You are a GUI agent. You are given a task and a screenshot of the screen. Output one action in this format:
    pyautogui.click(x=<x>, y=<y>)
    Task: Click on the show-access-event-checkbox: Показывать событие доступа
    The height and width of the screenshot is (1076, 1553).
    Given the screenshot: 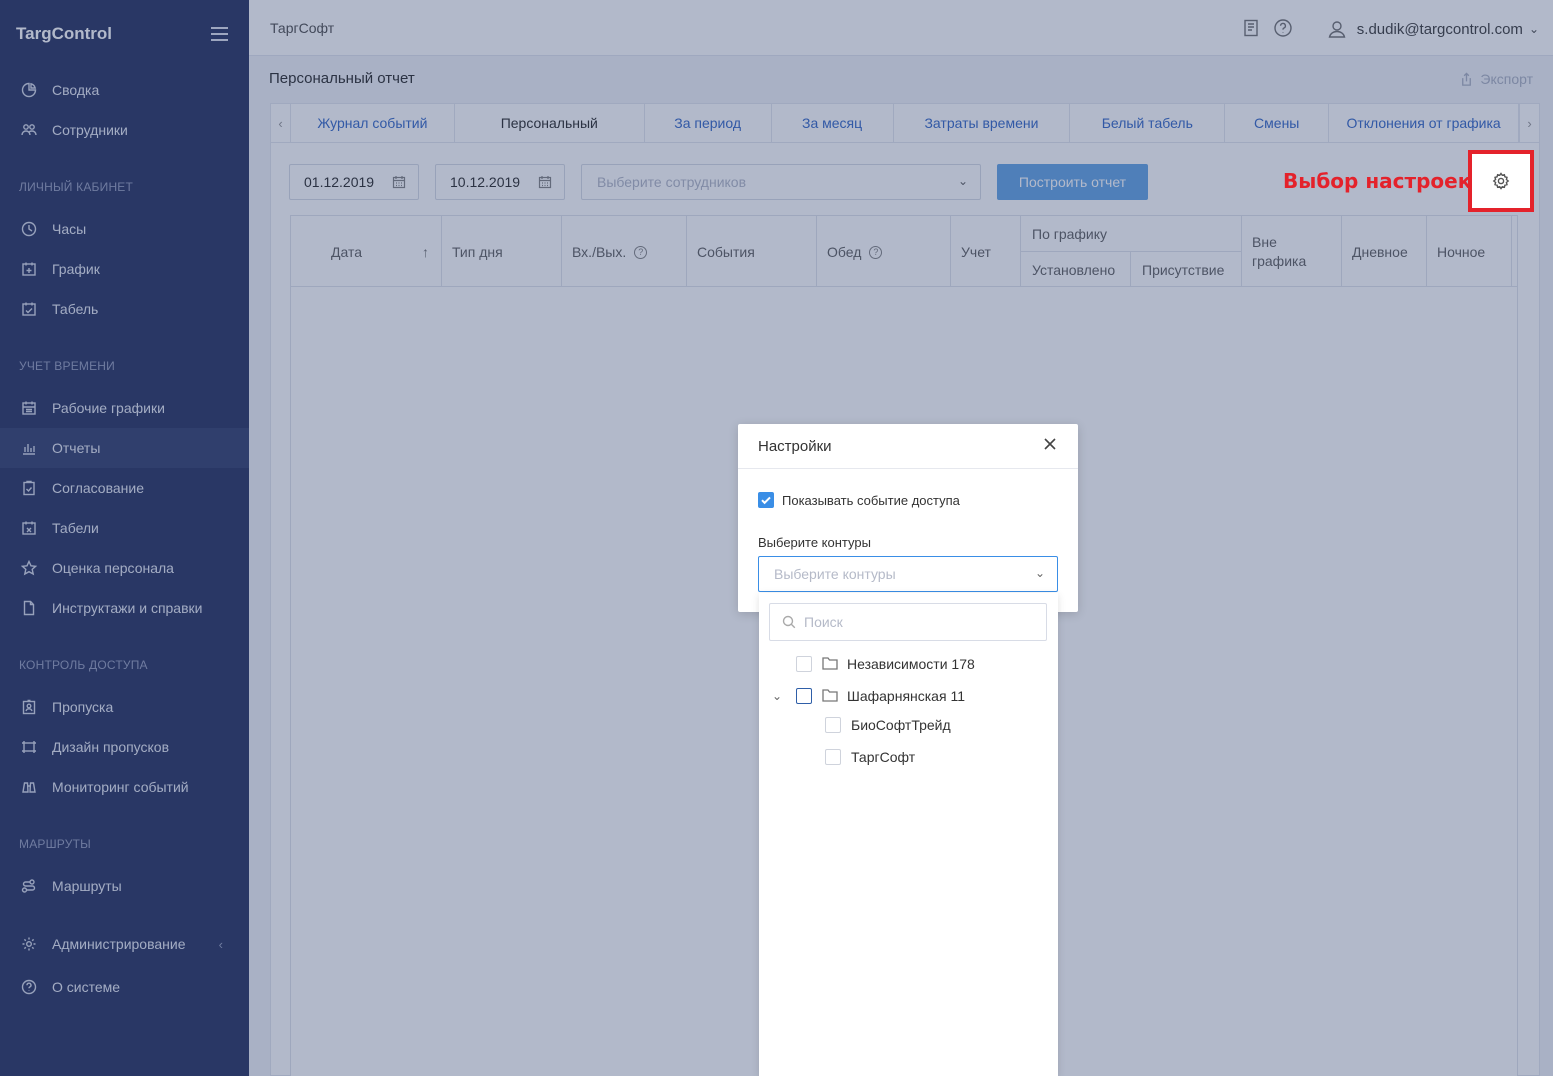 What is the action you would take?
    pyautogui.click(x=859, y=500)
    